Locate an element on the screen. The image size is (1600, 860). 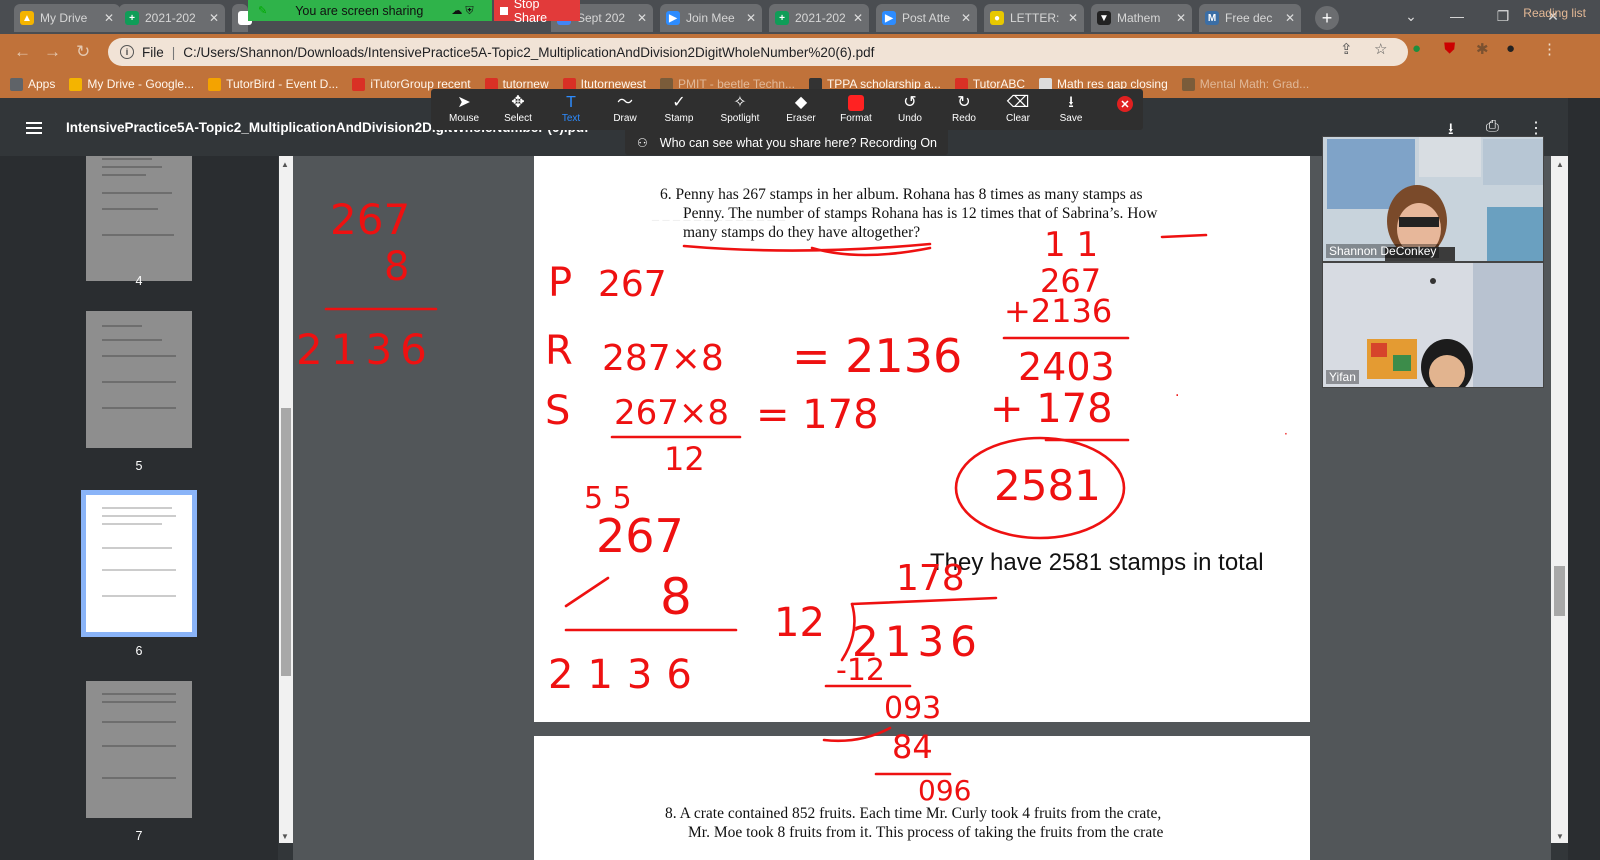
undo-icon: ↺ is located at coordinates (910, 102).